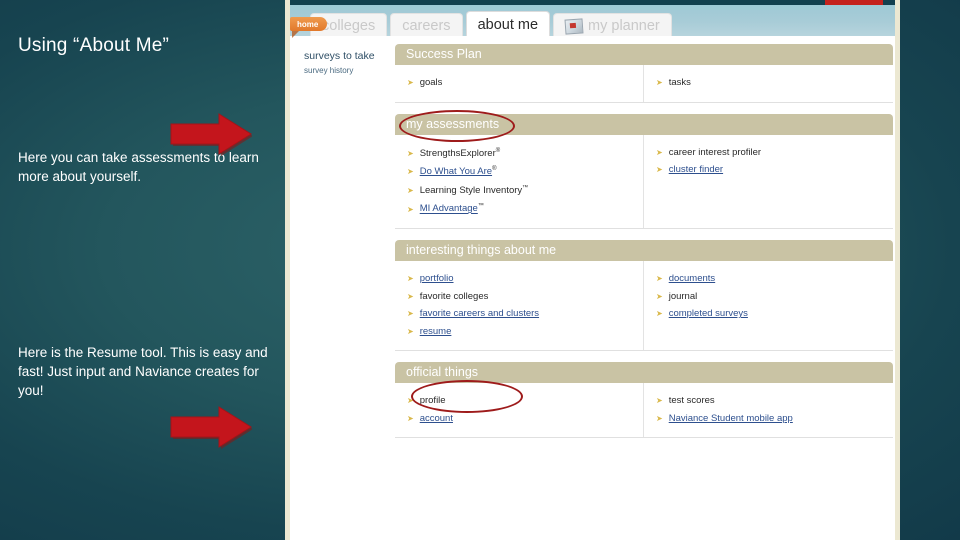 This screenshot has width=960, height=540. Describe the element at coordinates (525, 279) in the screenshot. I see `link-portfolio: ➤ portfolio` at that location.